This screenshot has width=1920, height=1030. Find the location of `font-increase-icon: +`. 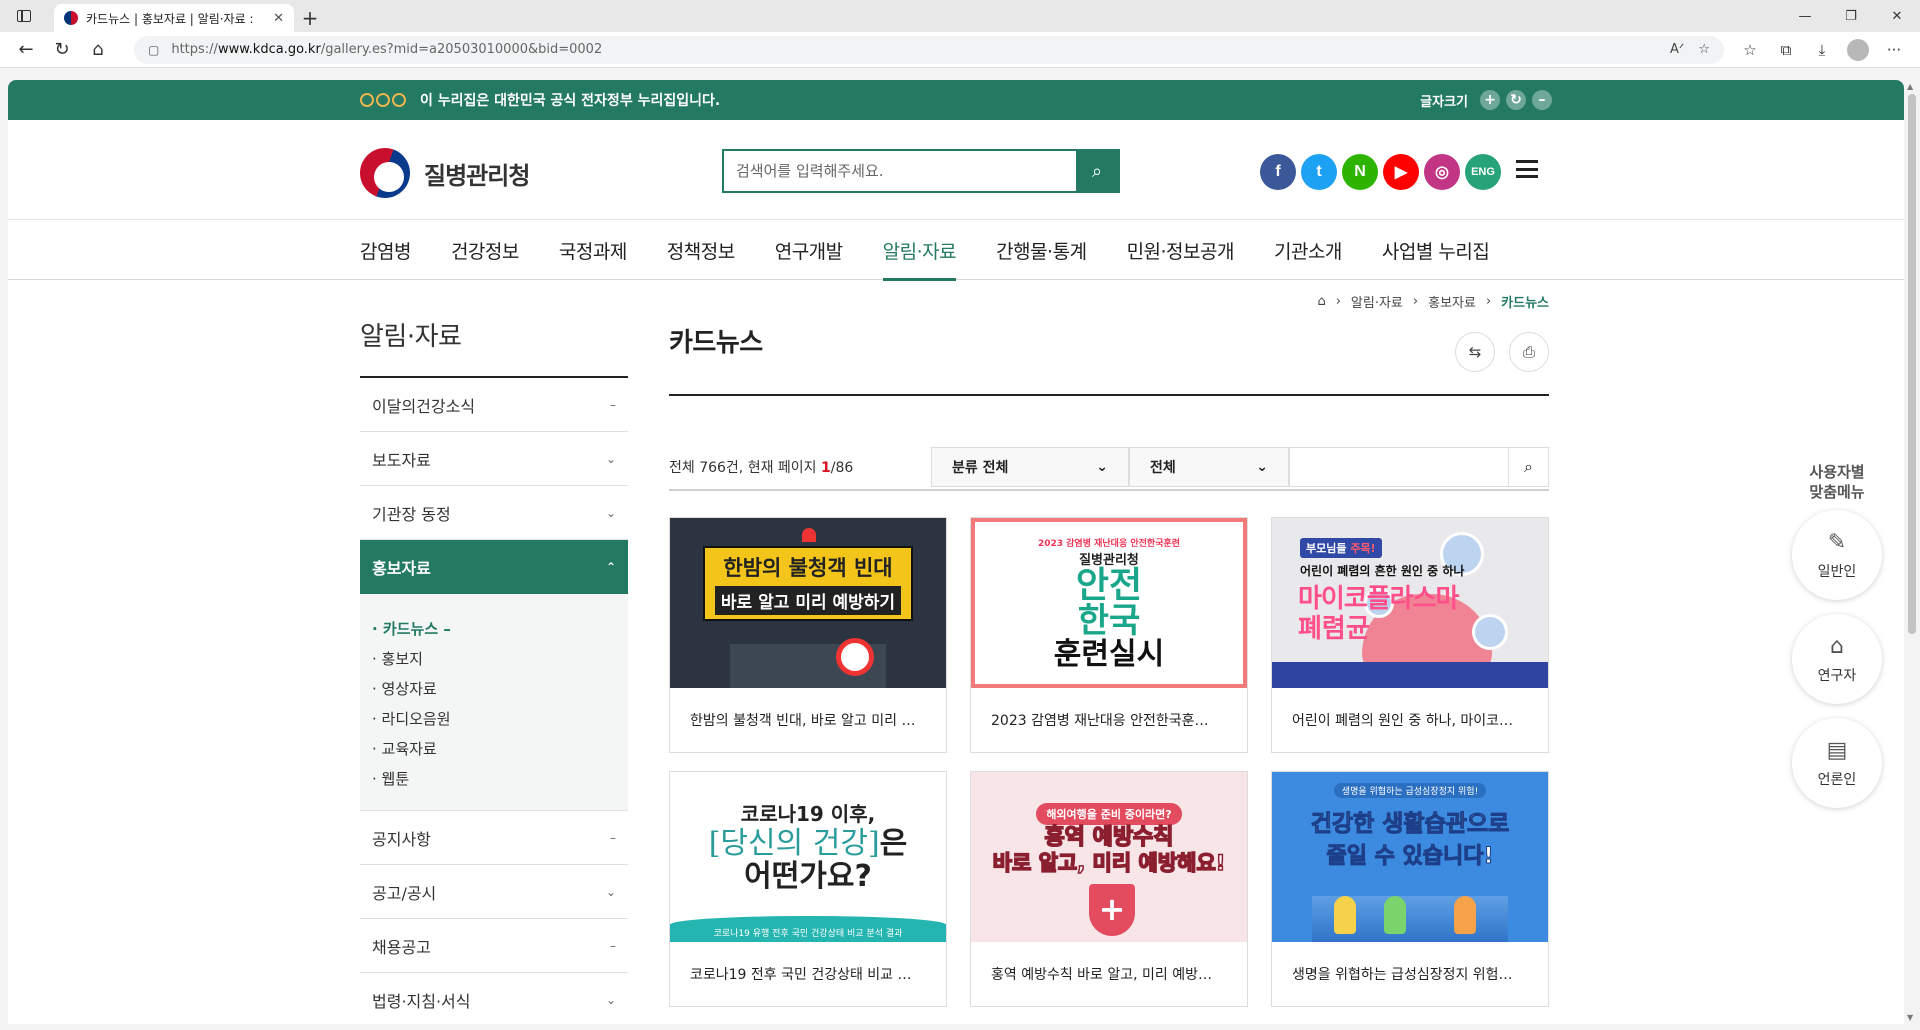

font-increase-icon: + is located at coordinates (1490, 100).